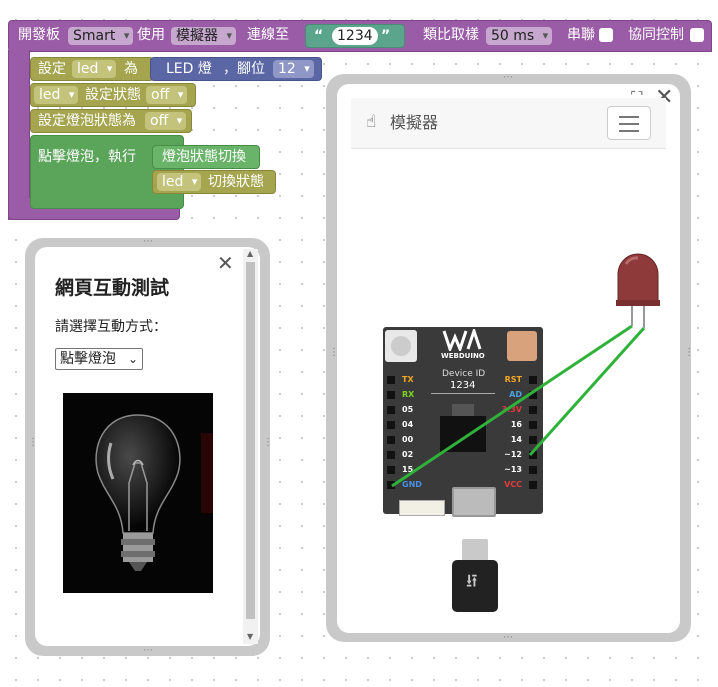 The image size is (718, 687). Describe the element at coordinates (638, 303) in the screenshot. I see `led-rim` at that location.